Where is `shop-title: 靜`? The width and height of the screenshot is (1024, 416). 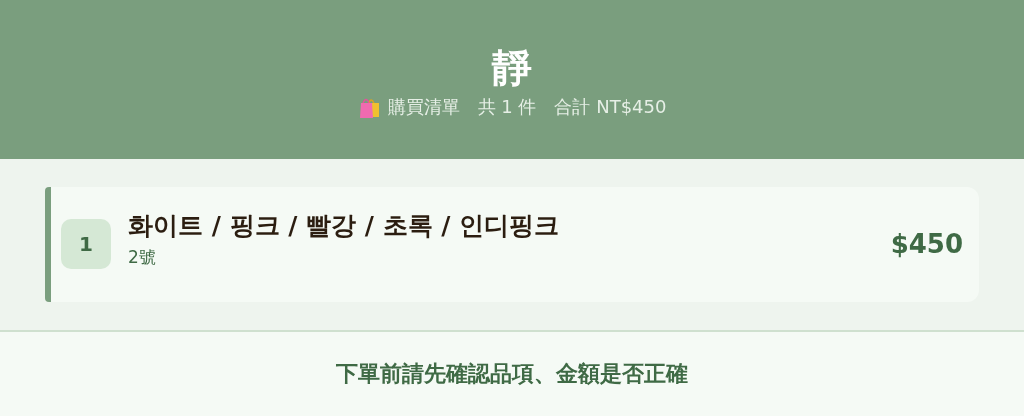 shop-title: 靜 is located at coordinates (512, 67).